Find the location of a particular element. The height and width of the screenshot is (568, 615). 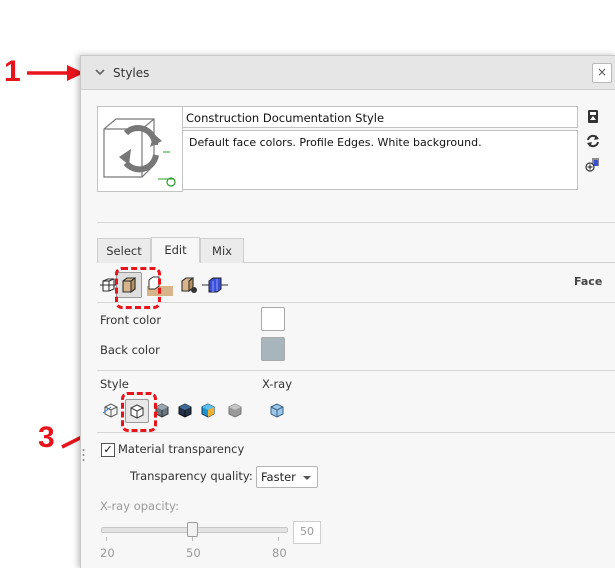

panel-title: Styles is located at coordinates (131, 73).